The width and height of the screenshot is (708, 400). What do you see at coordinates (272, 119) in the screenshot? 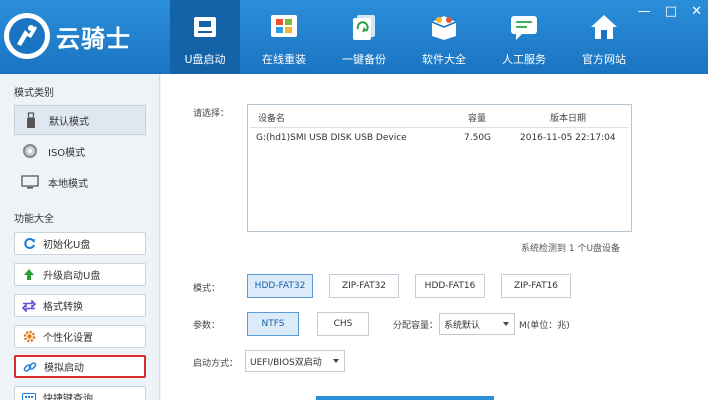
I see `column-header-device: 设备名` at bounding box center [272, 119].